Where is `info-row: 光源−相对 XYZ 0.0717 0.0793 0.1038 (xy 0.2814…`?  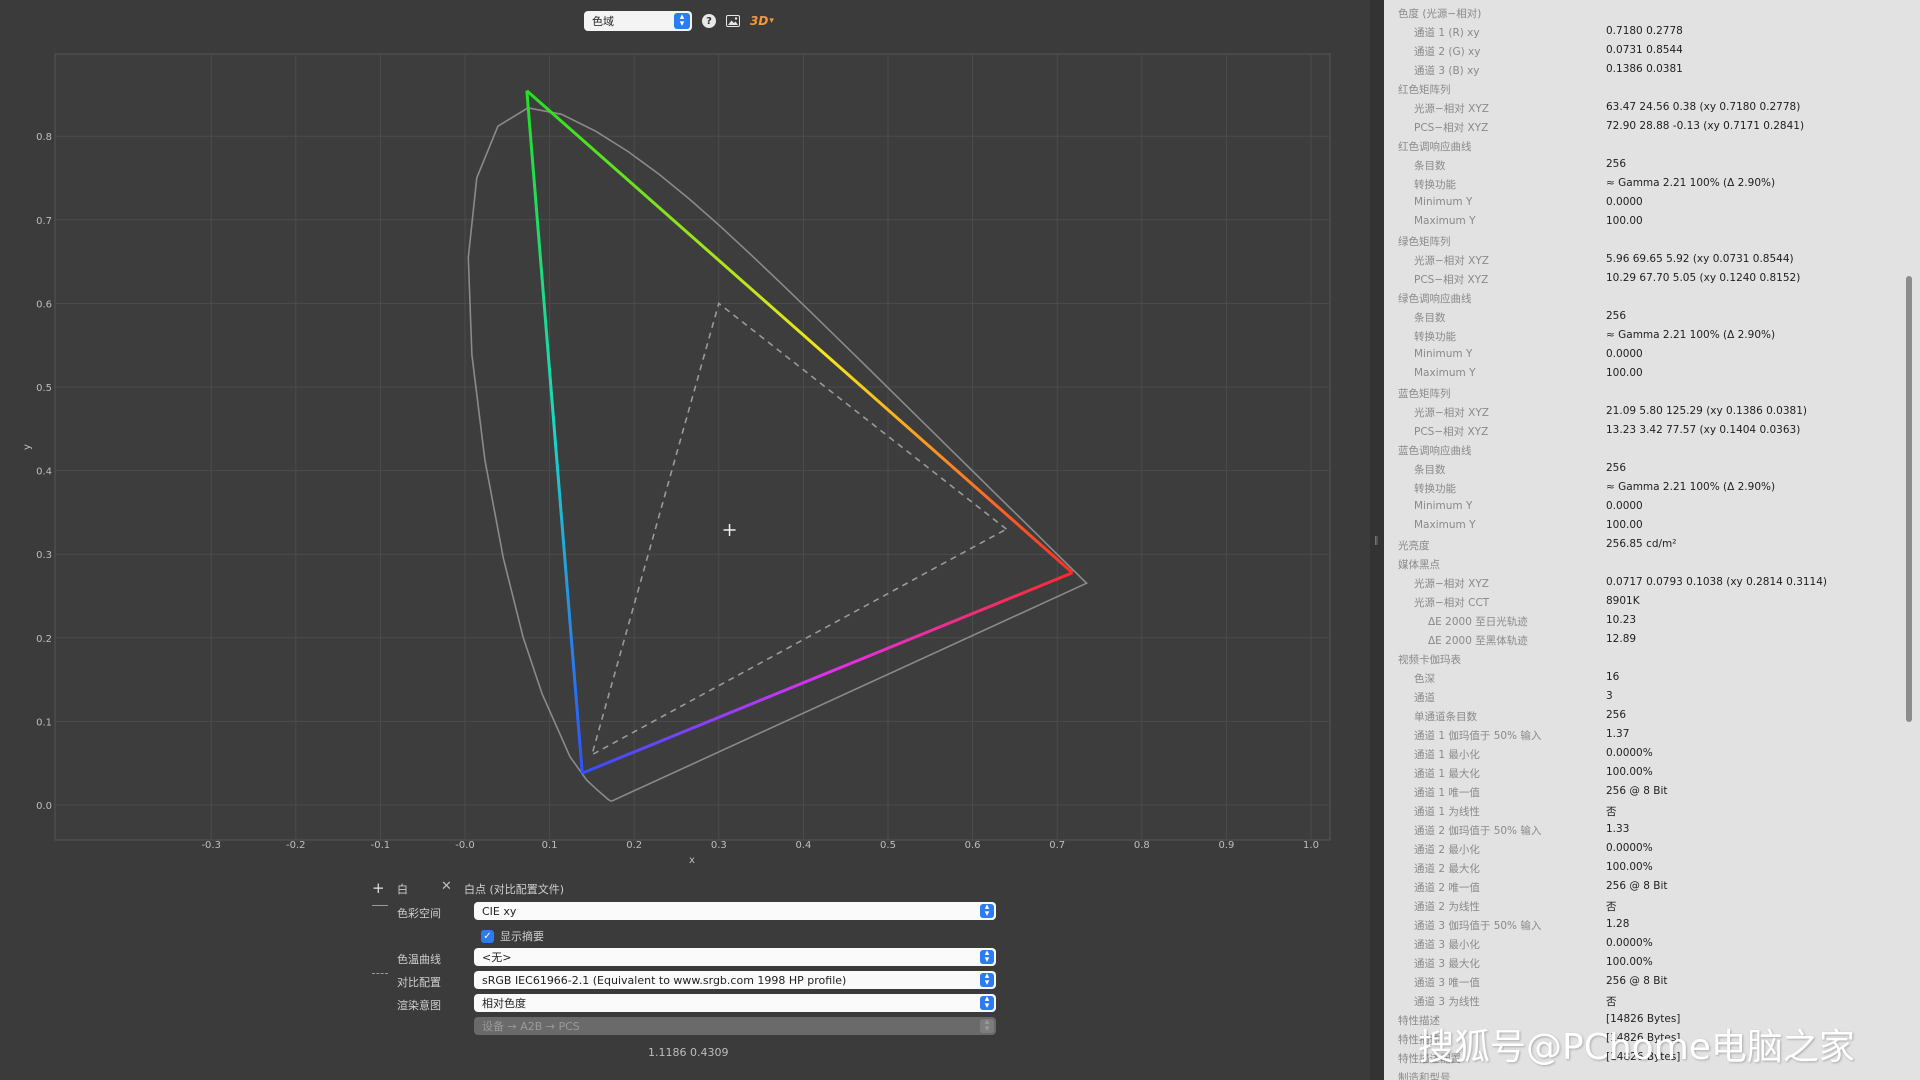 info-row: 光源−相对 XYZ 0.0717 0.0793 0.1038 (xy 0.2814… is located at coordinates (1634, 585).